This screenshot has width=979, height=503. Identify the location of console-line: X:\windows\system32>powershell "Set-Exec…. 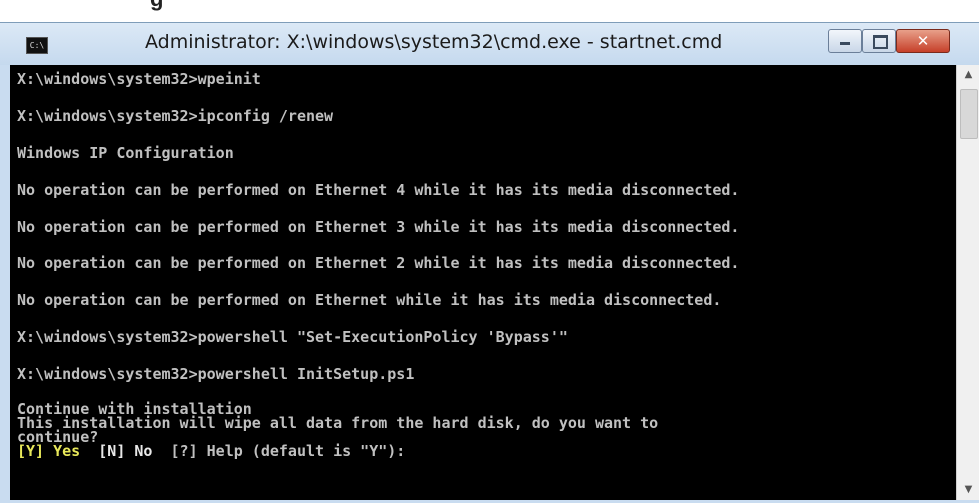
(292, 337).